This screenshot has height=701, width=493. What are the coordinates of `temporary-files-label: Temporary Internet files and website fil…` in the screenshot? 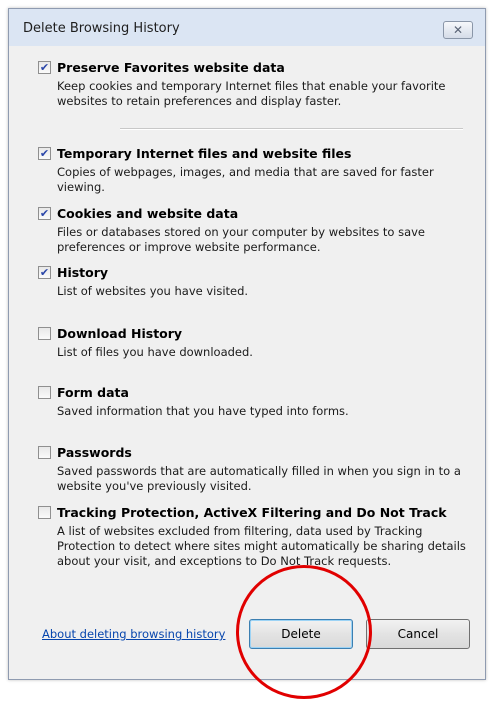 It's located at (204, 153).